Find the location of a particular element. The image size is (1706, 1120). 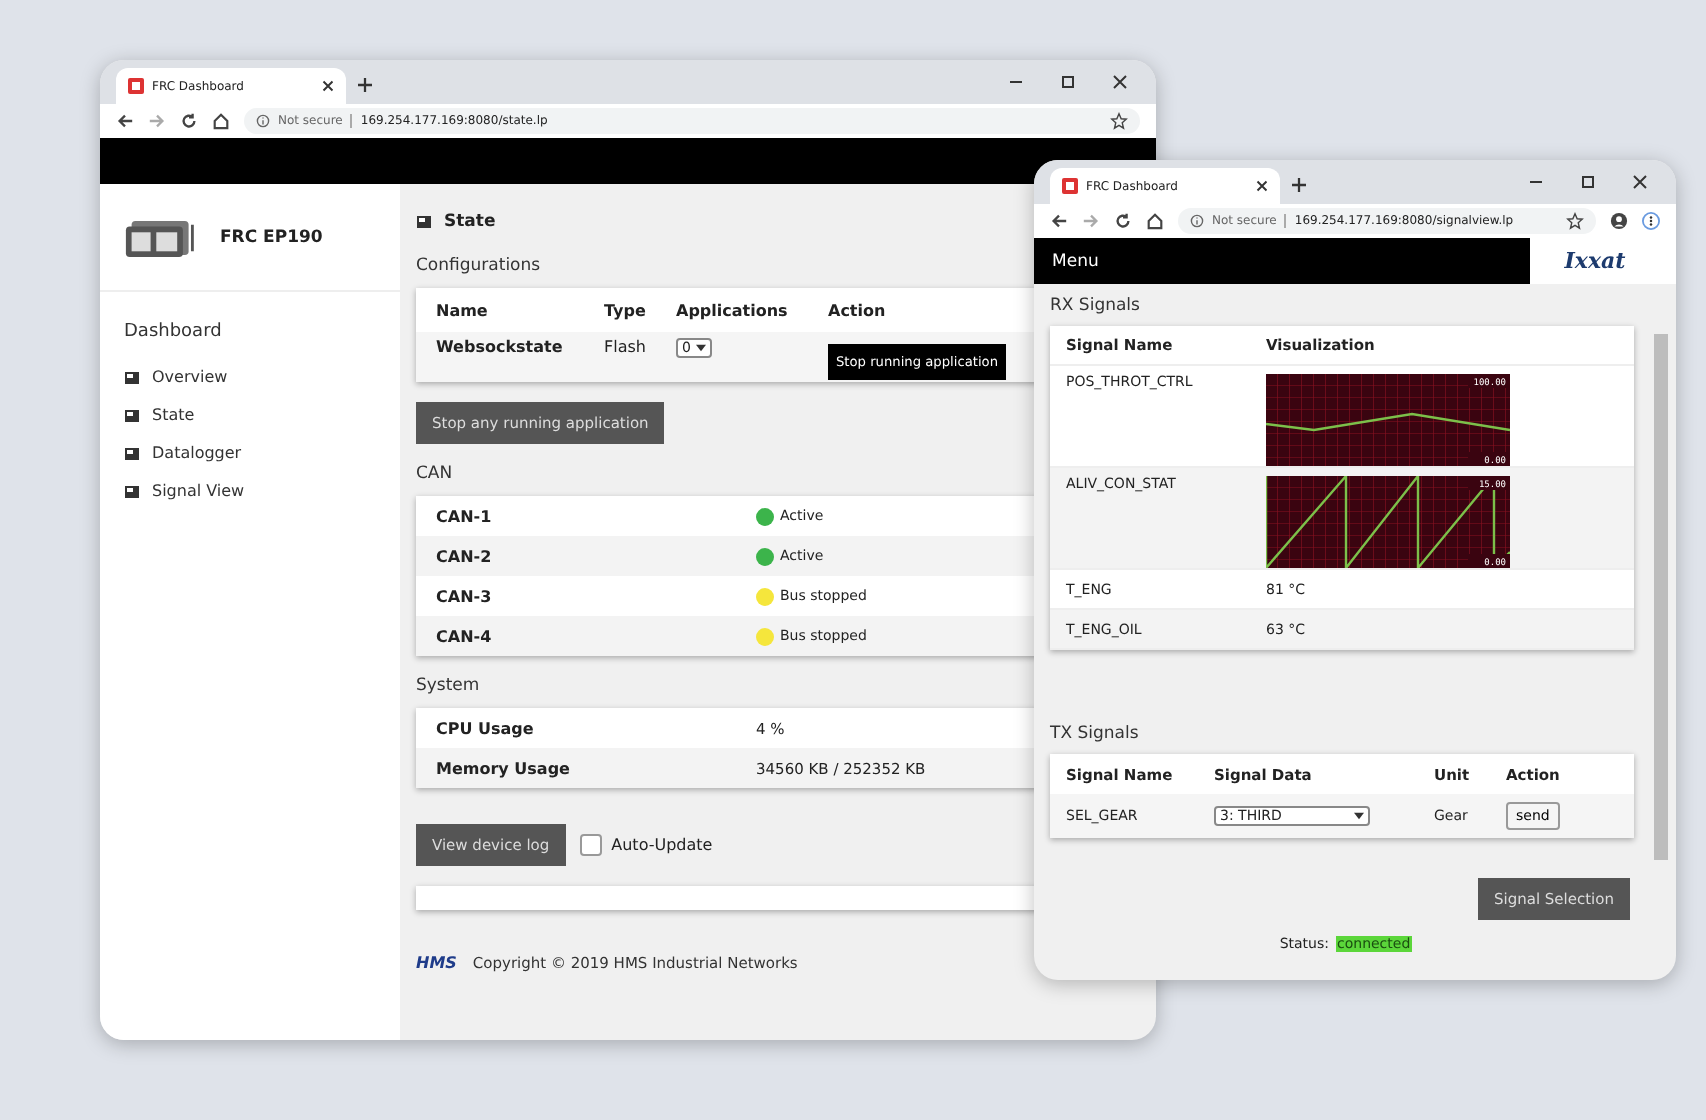

can-name: CAN-4 is located at coordinates (464, 636).